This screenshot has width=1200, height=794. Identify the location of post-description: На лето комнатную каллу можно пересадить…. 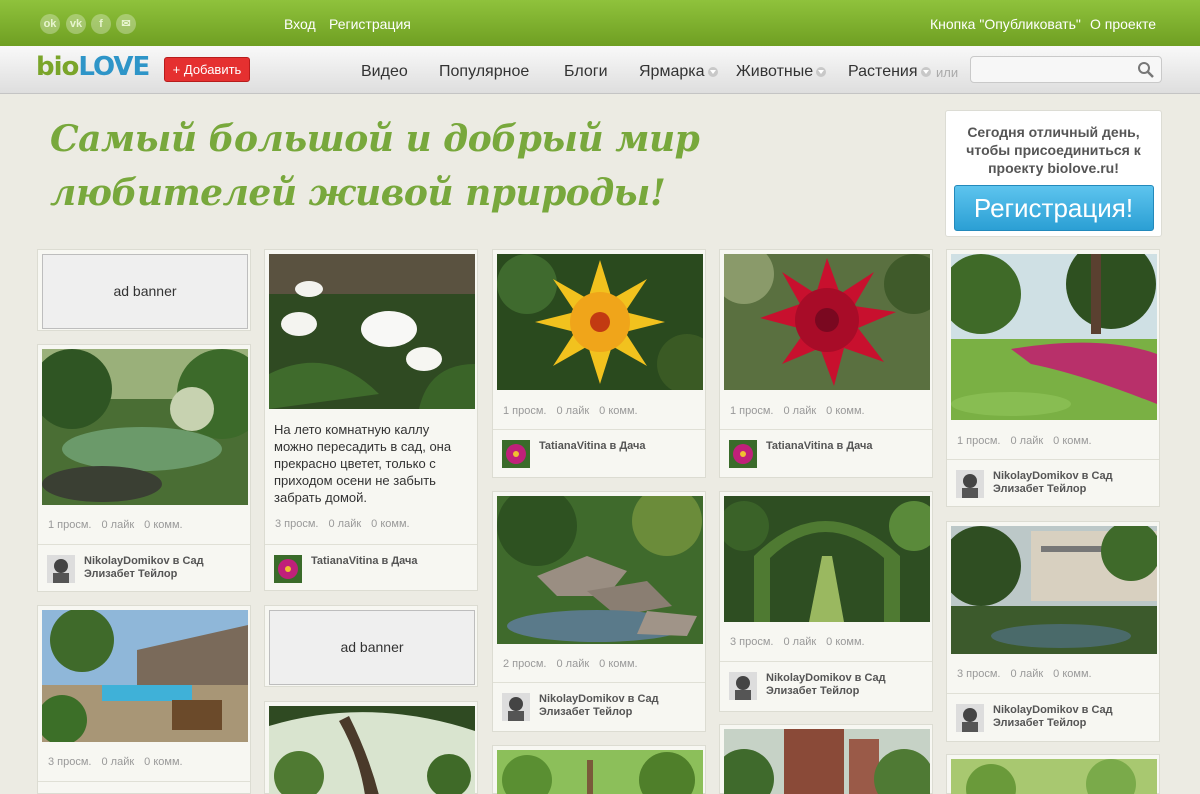
(363, 463).